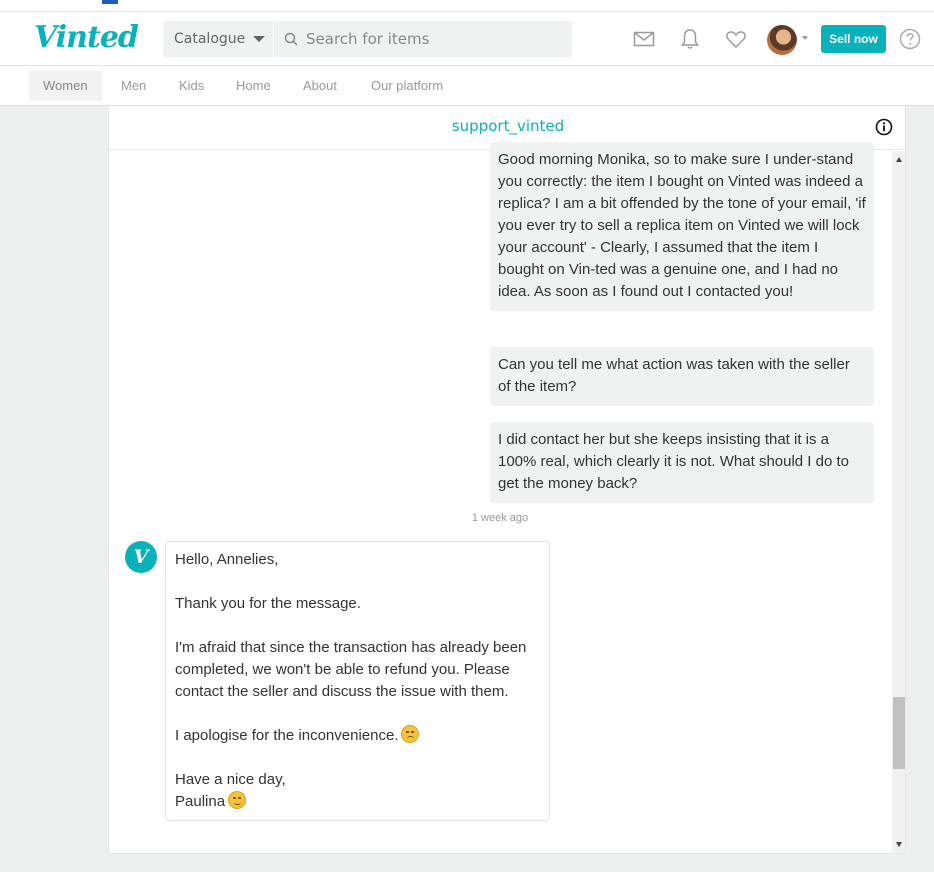 The height and width of the screenshot is (872, 934). Describe the element at coordinates (65, 86) in the screenshot. I see `nav-item-women: Women` at that location.